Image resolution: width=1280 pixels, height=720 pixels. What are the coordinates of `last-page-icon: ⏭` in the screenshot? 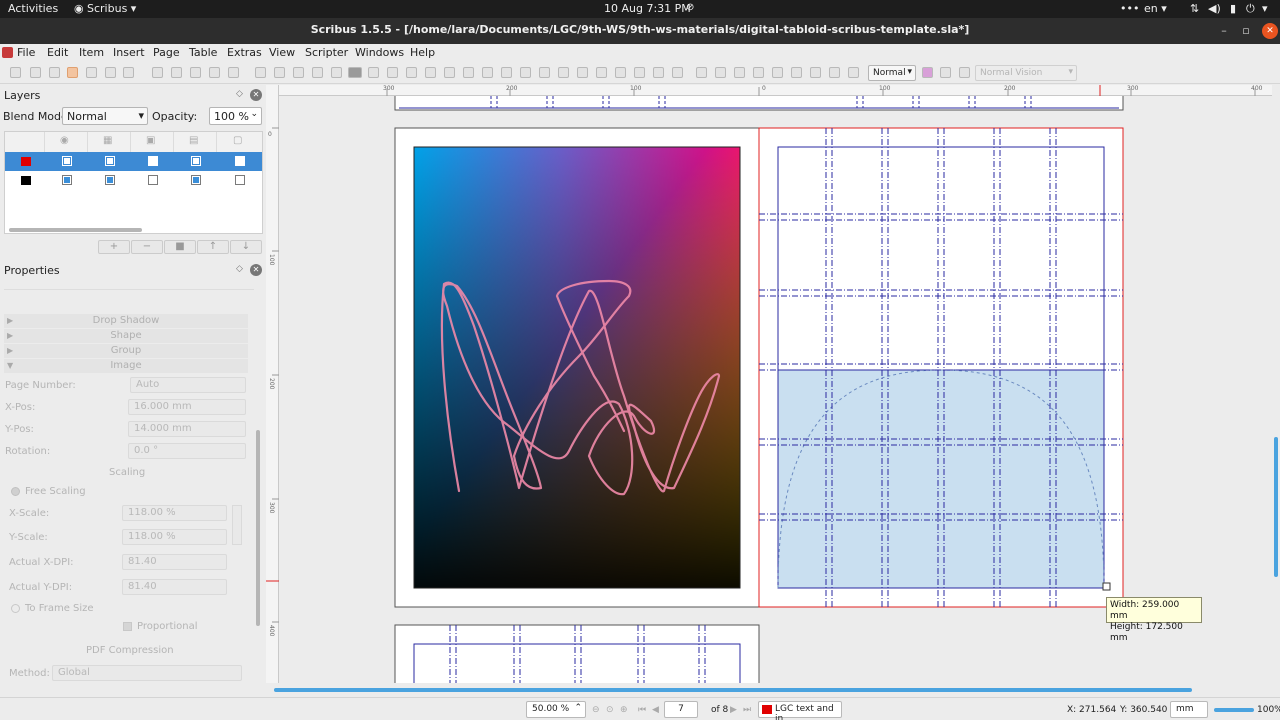 It's located at (747, 710).